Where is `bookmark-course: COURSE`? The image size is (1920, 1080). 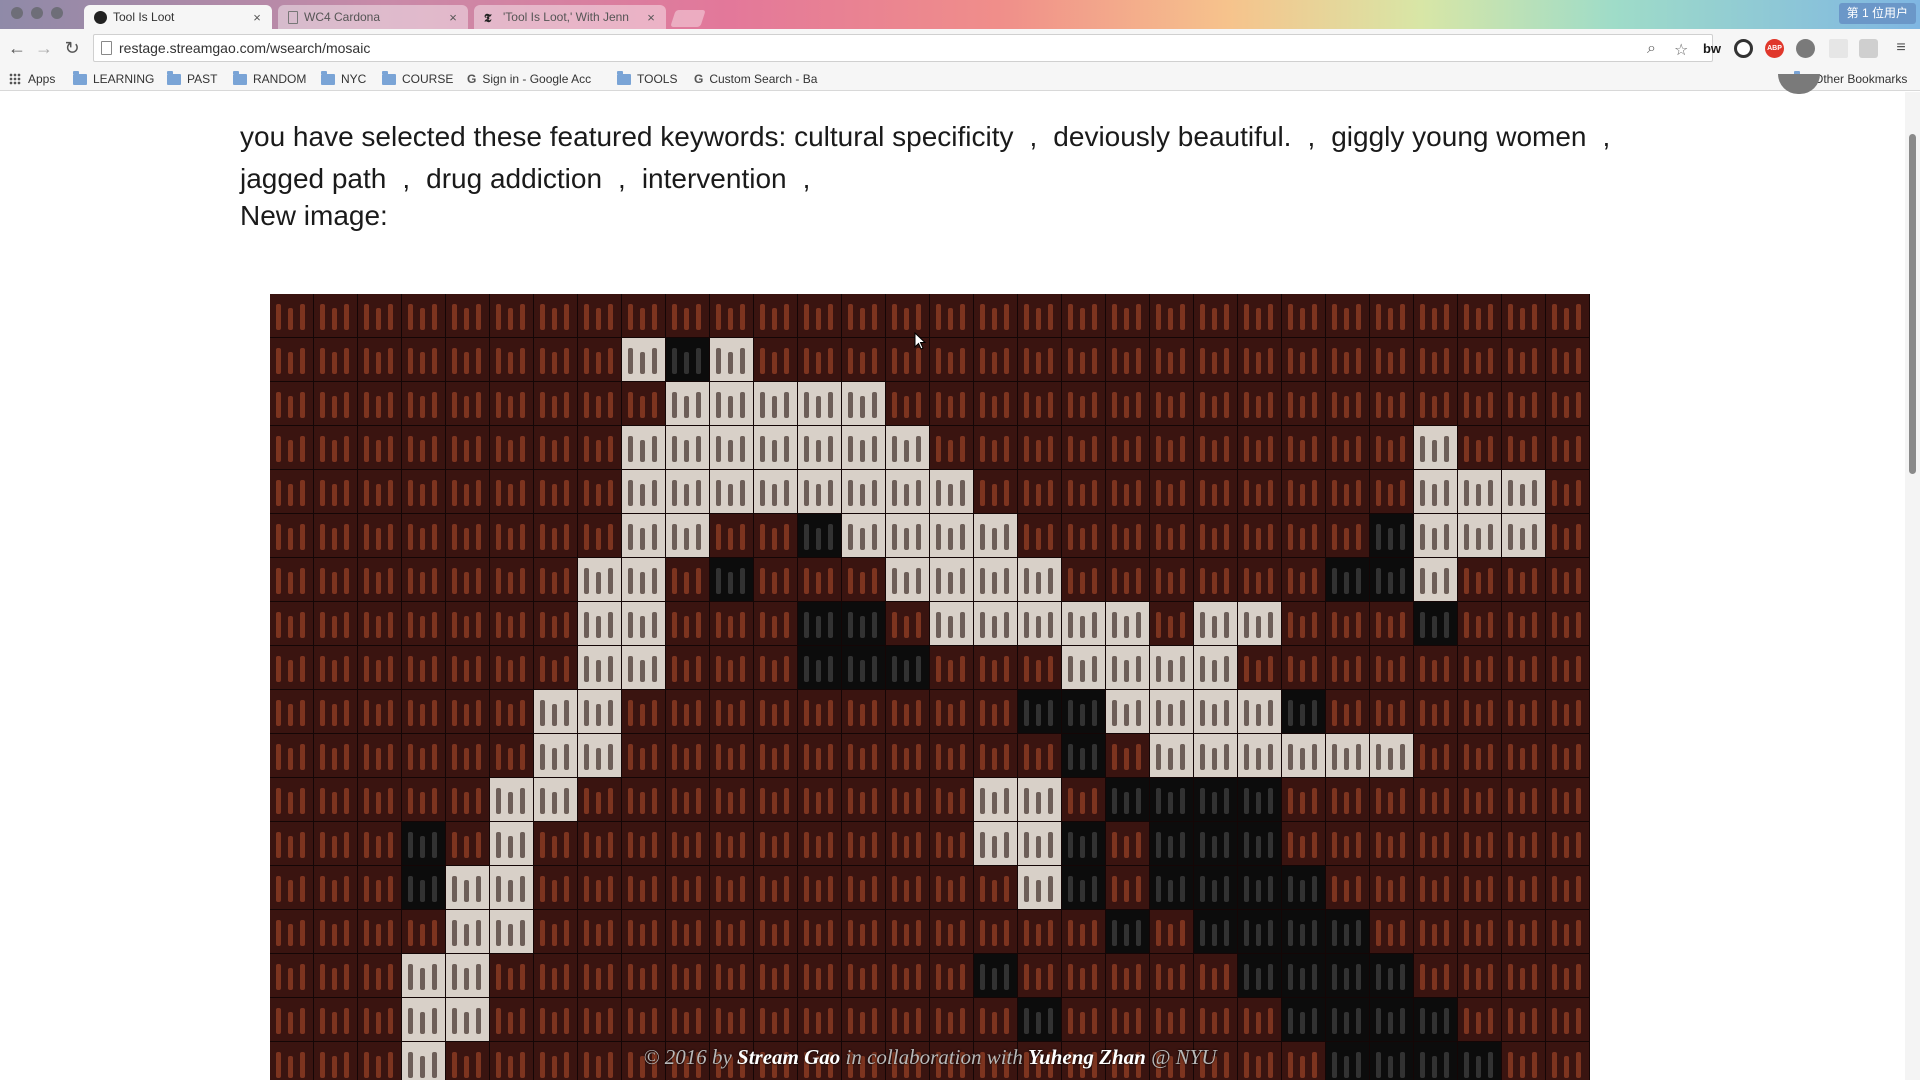 bookmark-course: COURSE is located at coordinates (417, 78).